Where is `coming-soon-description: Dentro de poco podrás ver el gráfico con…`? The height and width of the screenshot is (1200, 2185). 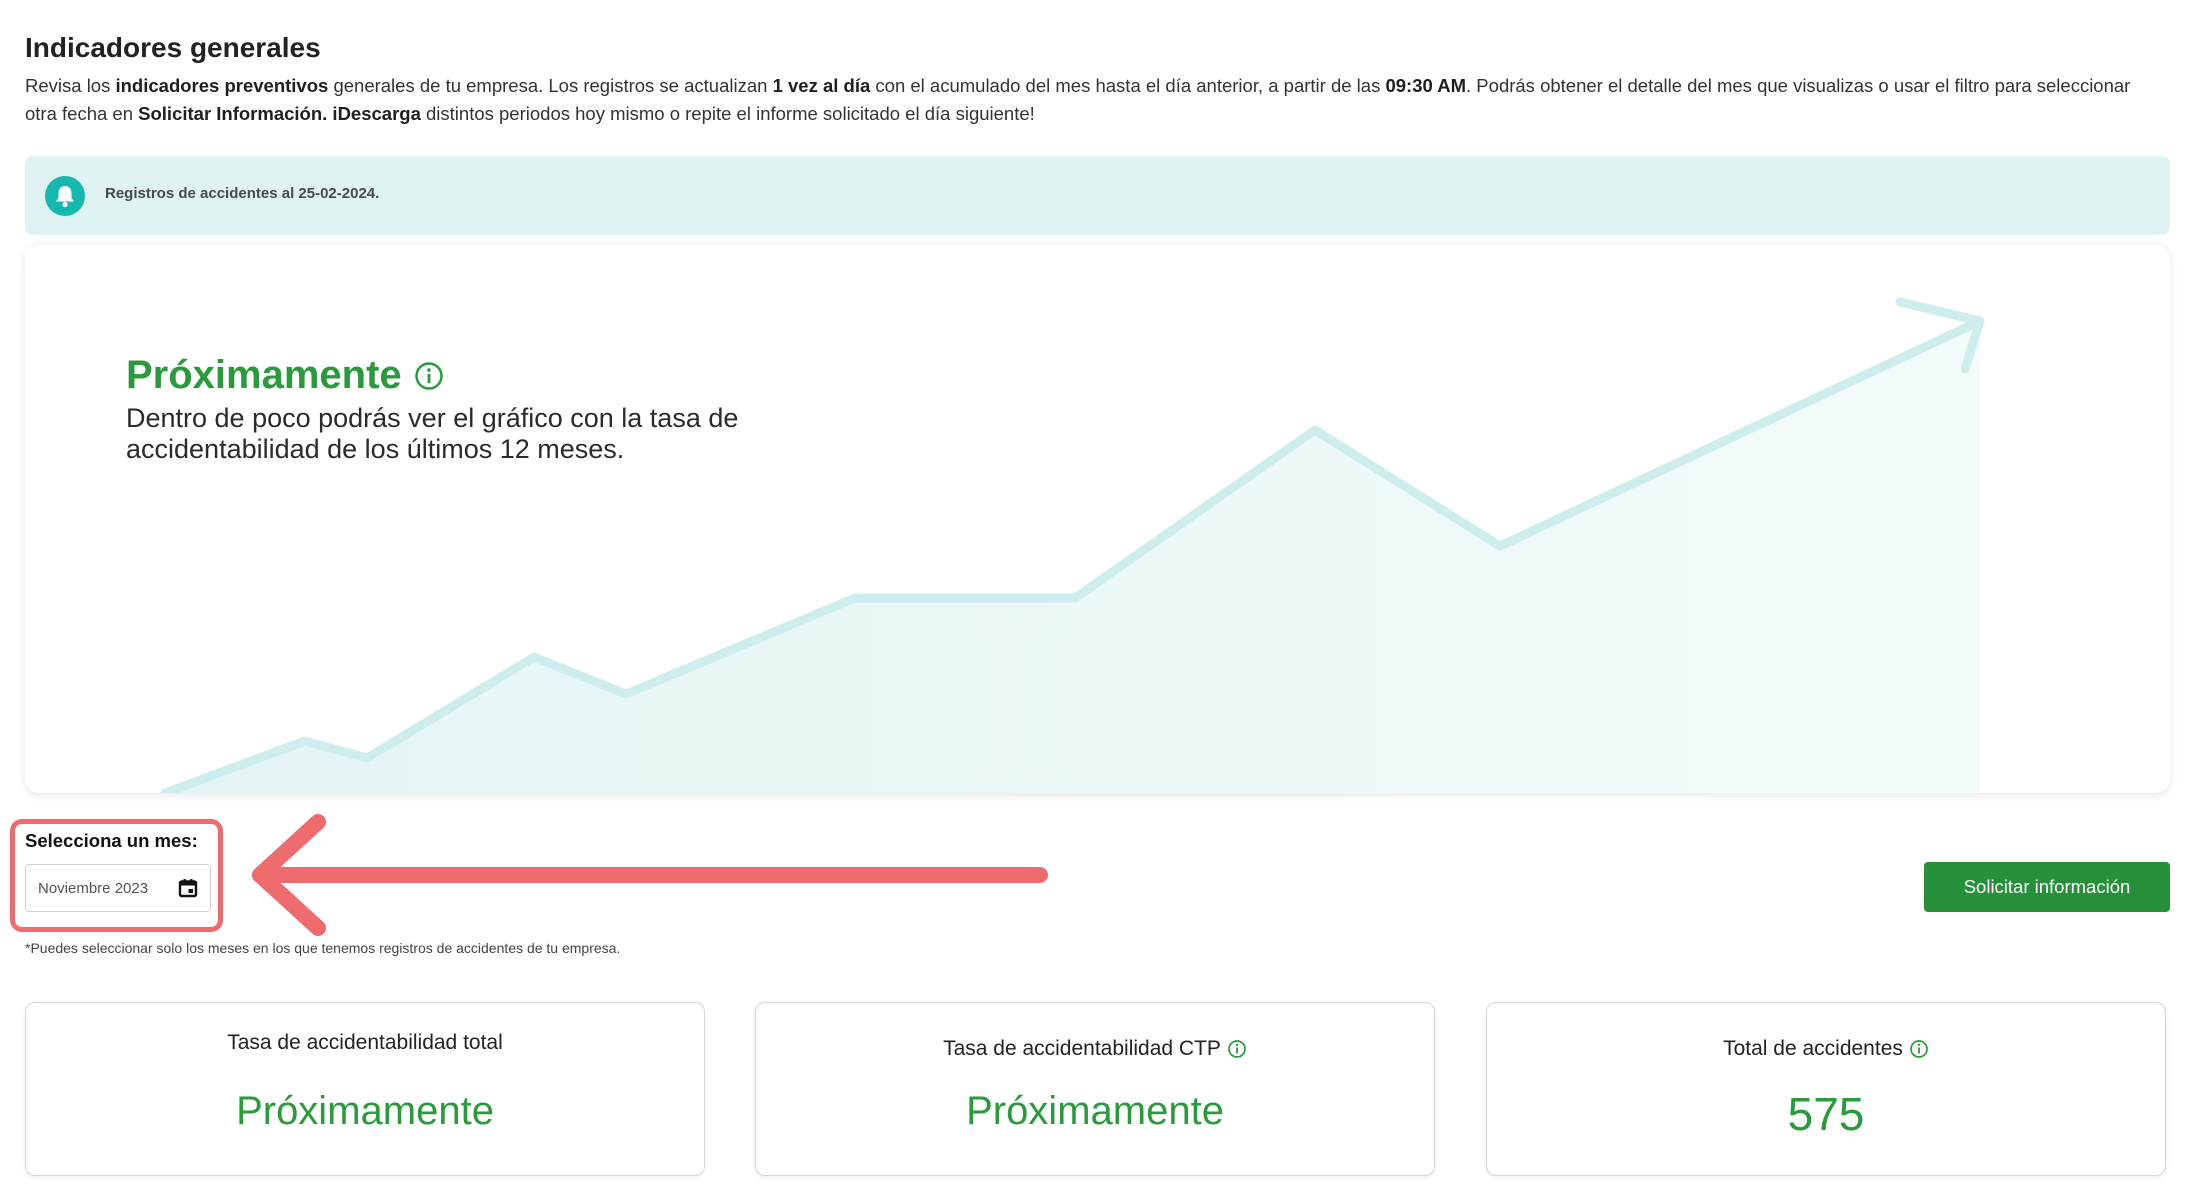
coming-soon-description: Dentro de poco podrás ver el gráfico con… is located at coordinates (432, 433).